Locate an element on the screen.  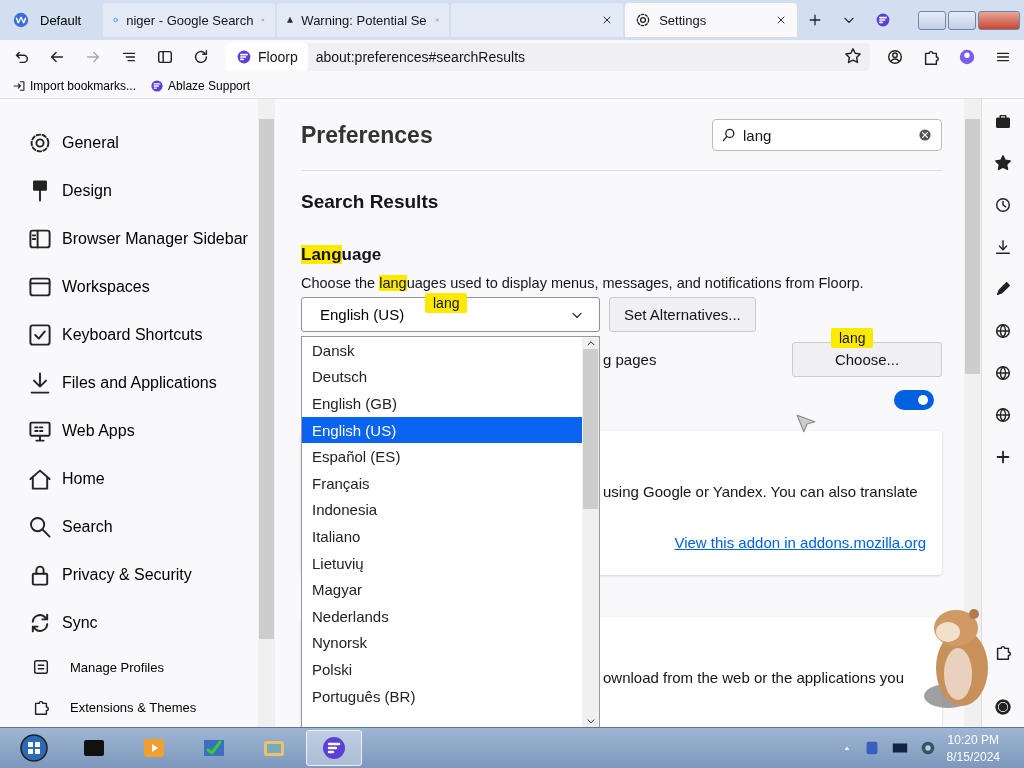
scrollbar is located at coordinates (266, 413).